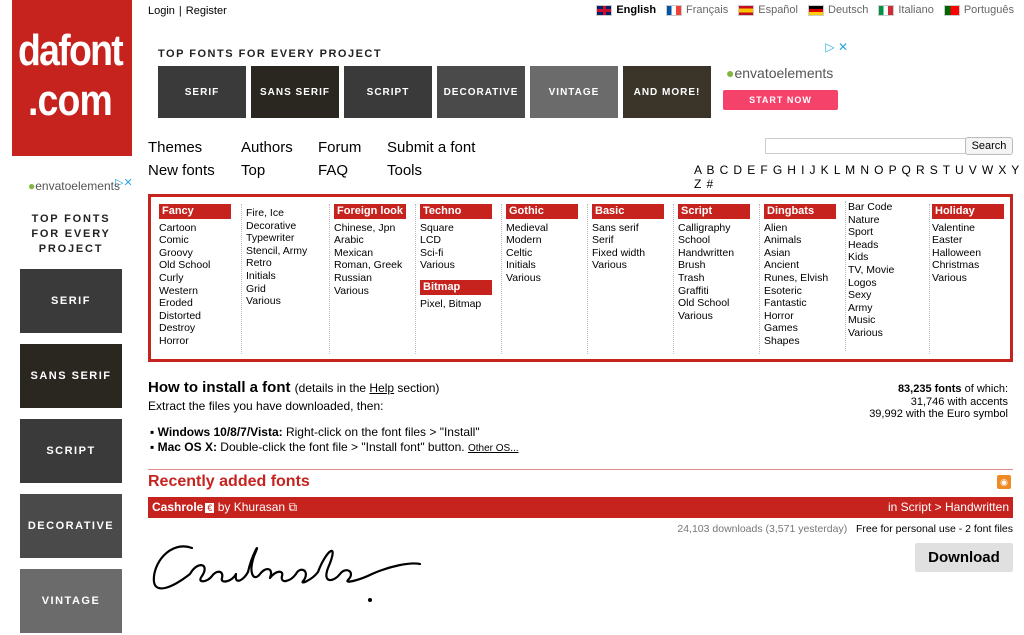 Image resolution: width=1024 pixels, height=635 pixels. What do you see at coordinates (804, 278) in the screenshot?
I see `category-item: Runes, Elvish` at bounding box center [804, 278].